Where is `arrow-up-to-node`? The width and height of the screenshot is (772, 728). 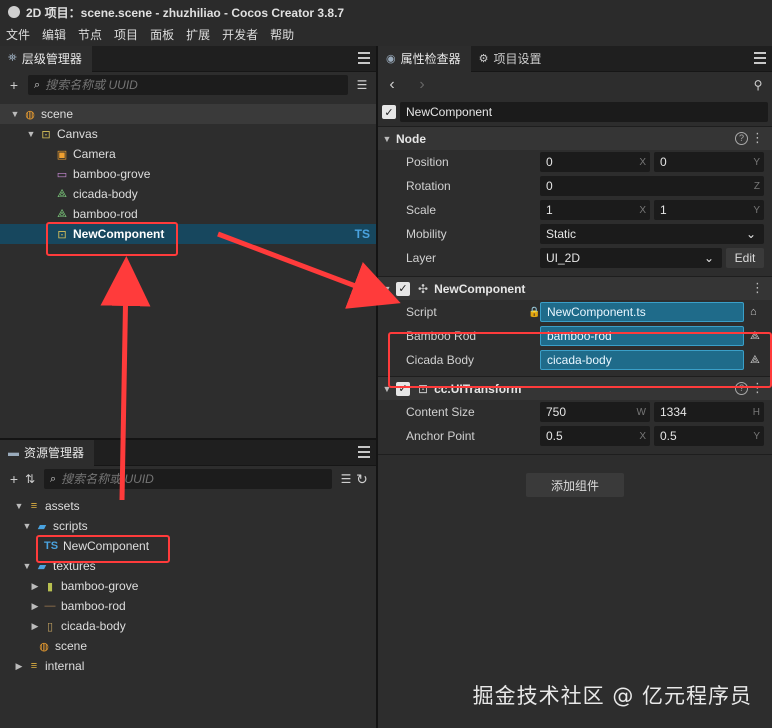 arrow-up-to-node is located at coordinates (125, 378).